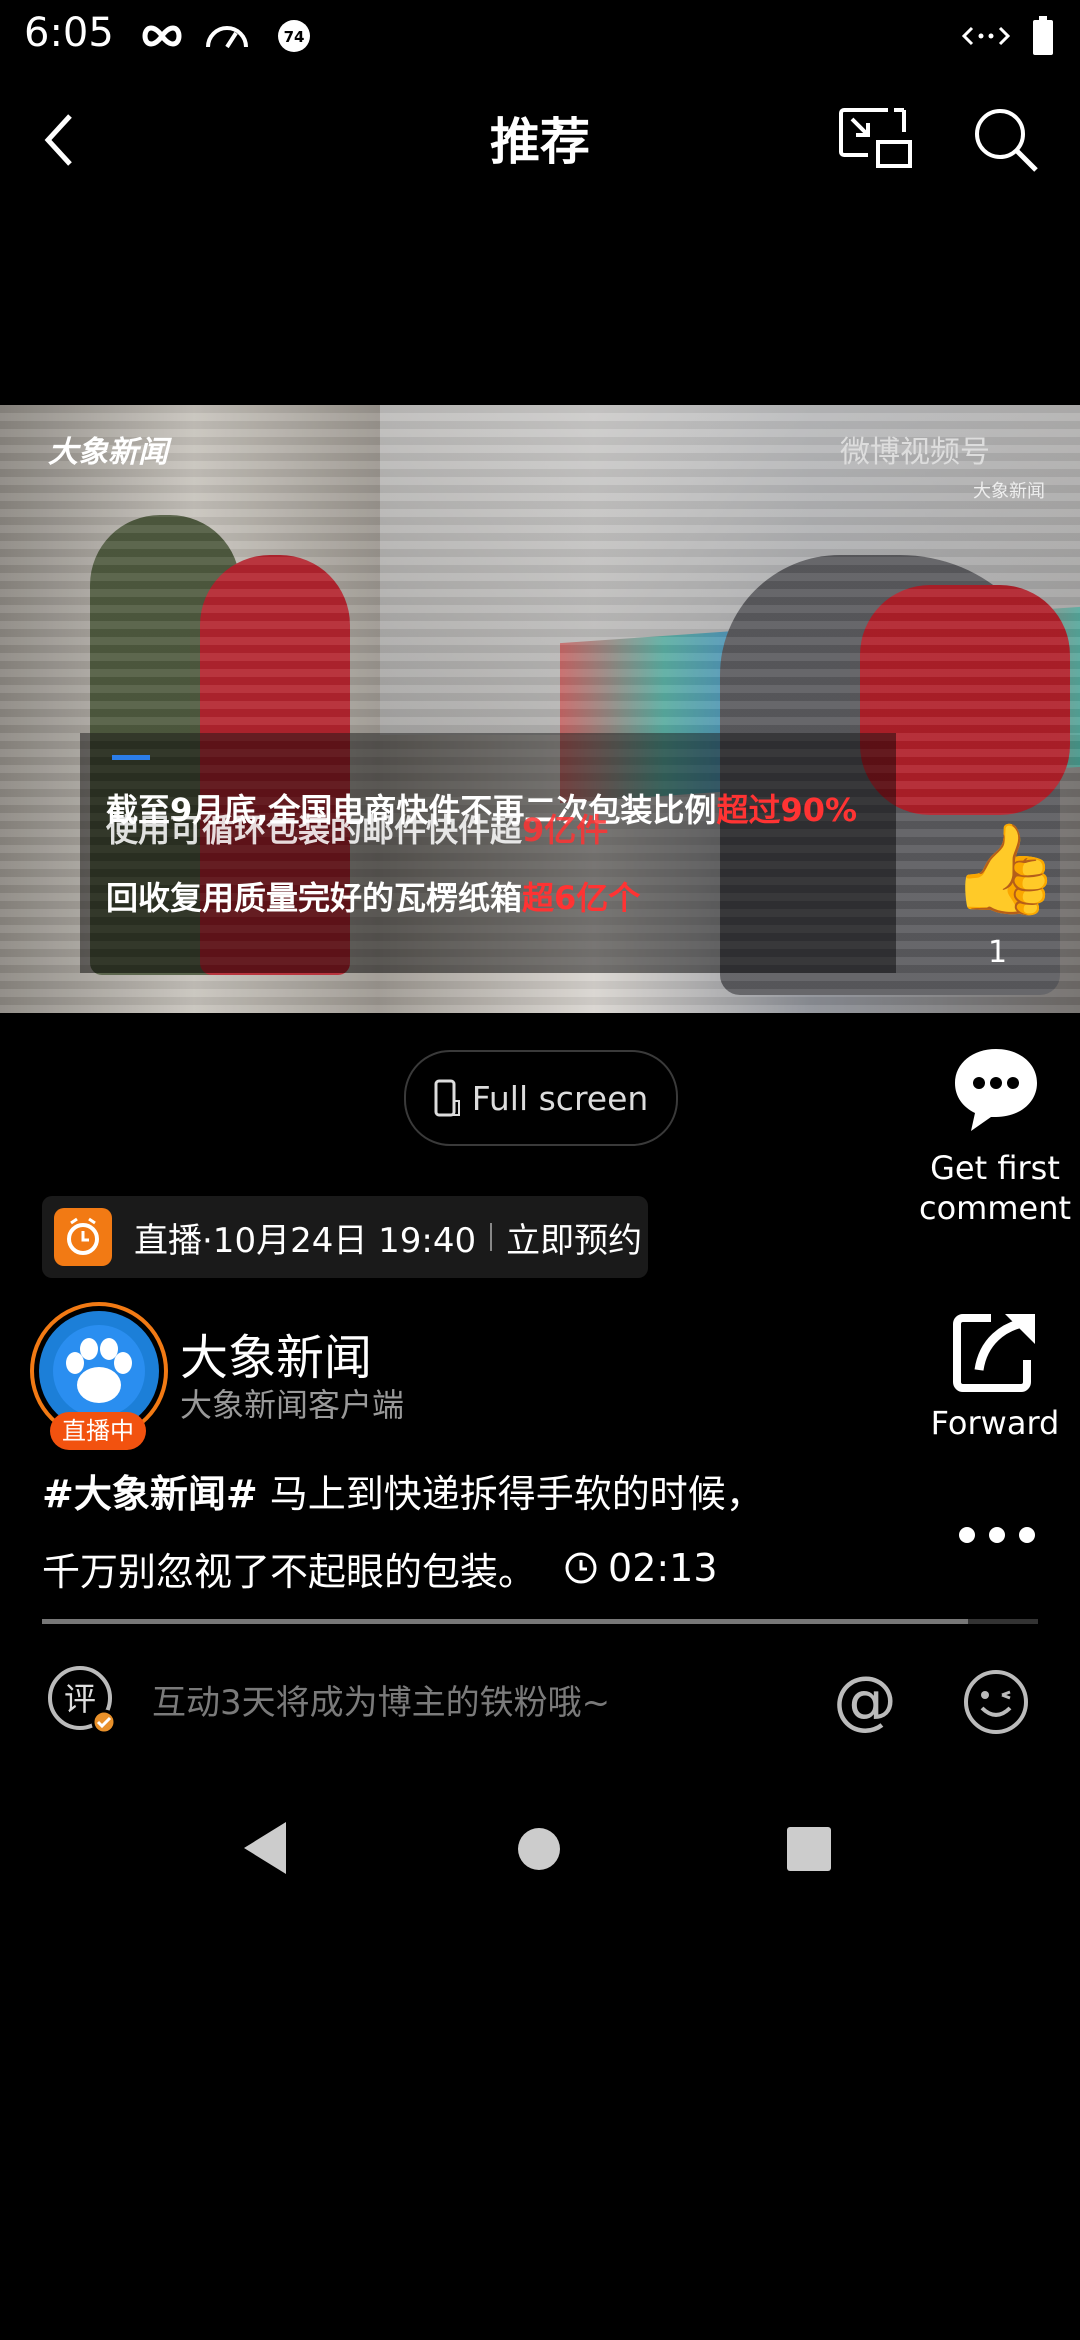 The height and width of the screenshot is (2340, 1080). Describe the element at coordinates (69, 33) in the screenshot. I see `status-time: 6:05` at that location.